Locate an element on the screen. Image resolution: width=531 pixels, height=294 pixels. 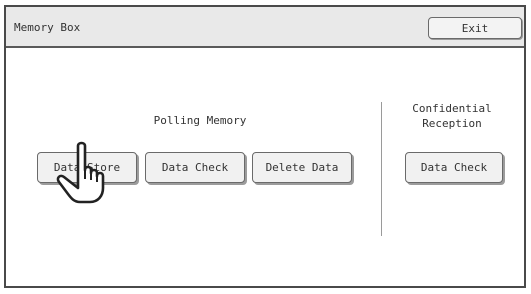
polling-memory-heading: Polling Memory is located at coordinates (200, 120).